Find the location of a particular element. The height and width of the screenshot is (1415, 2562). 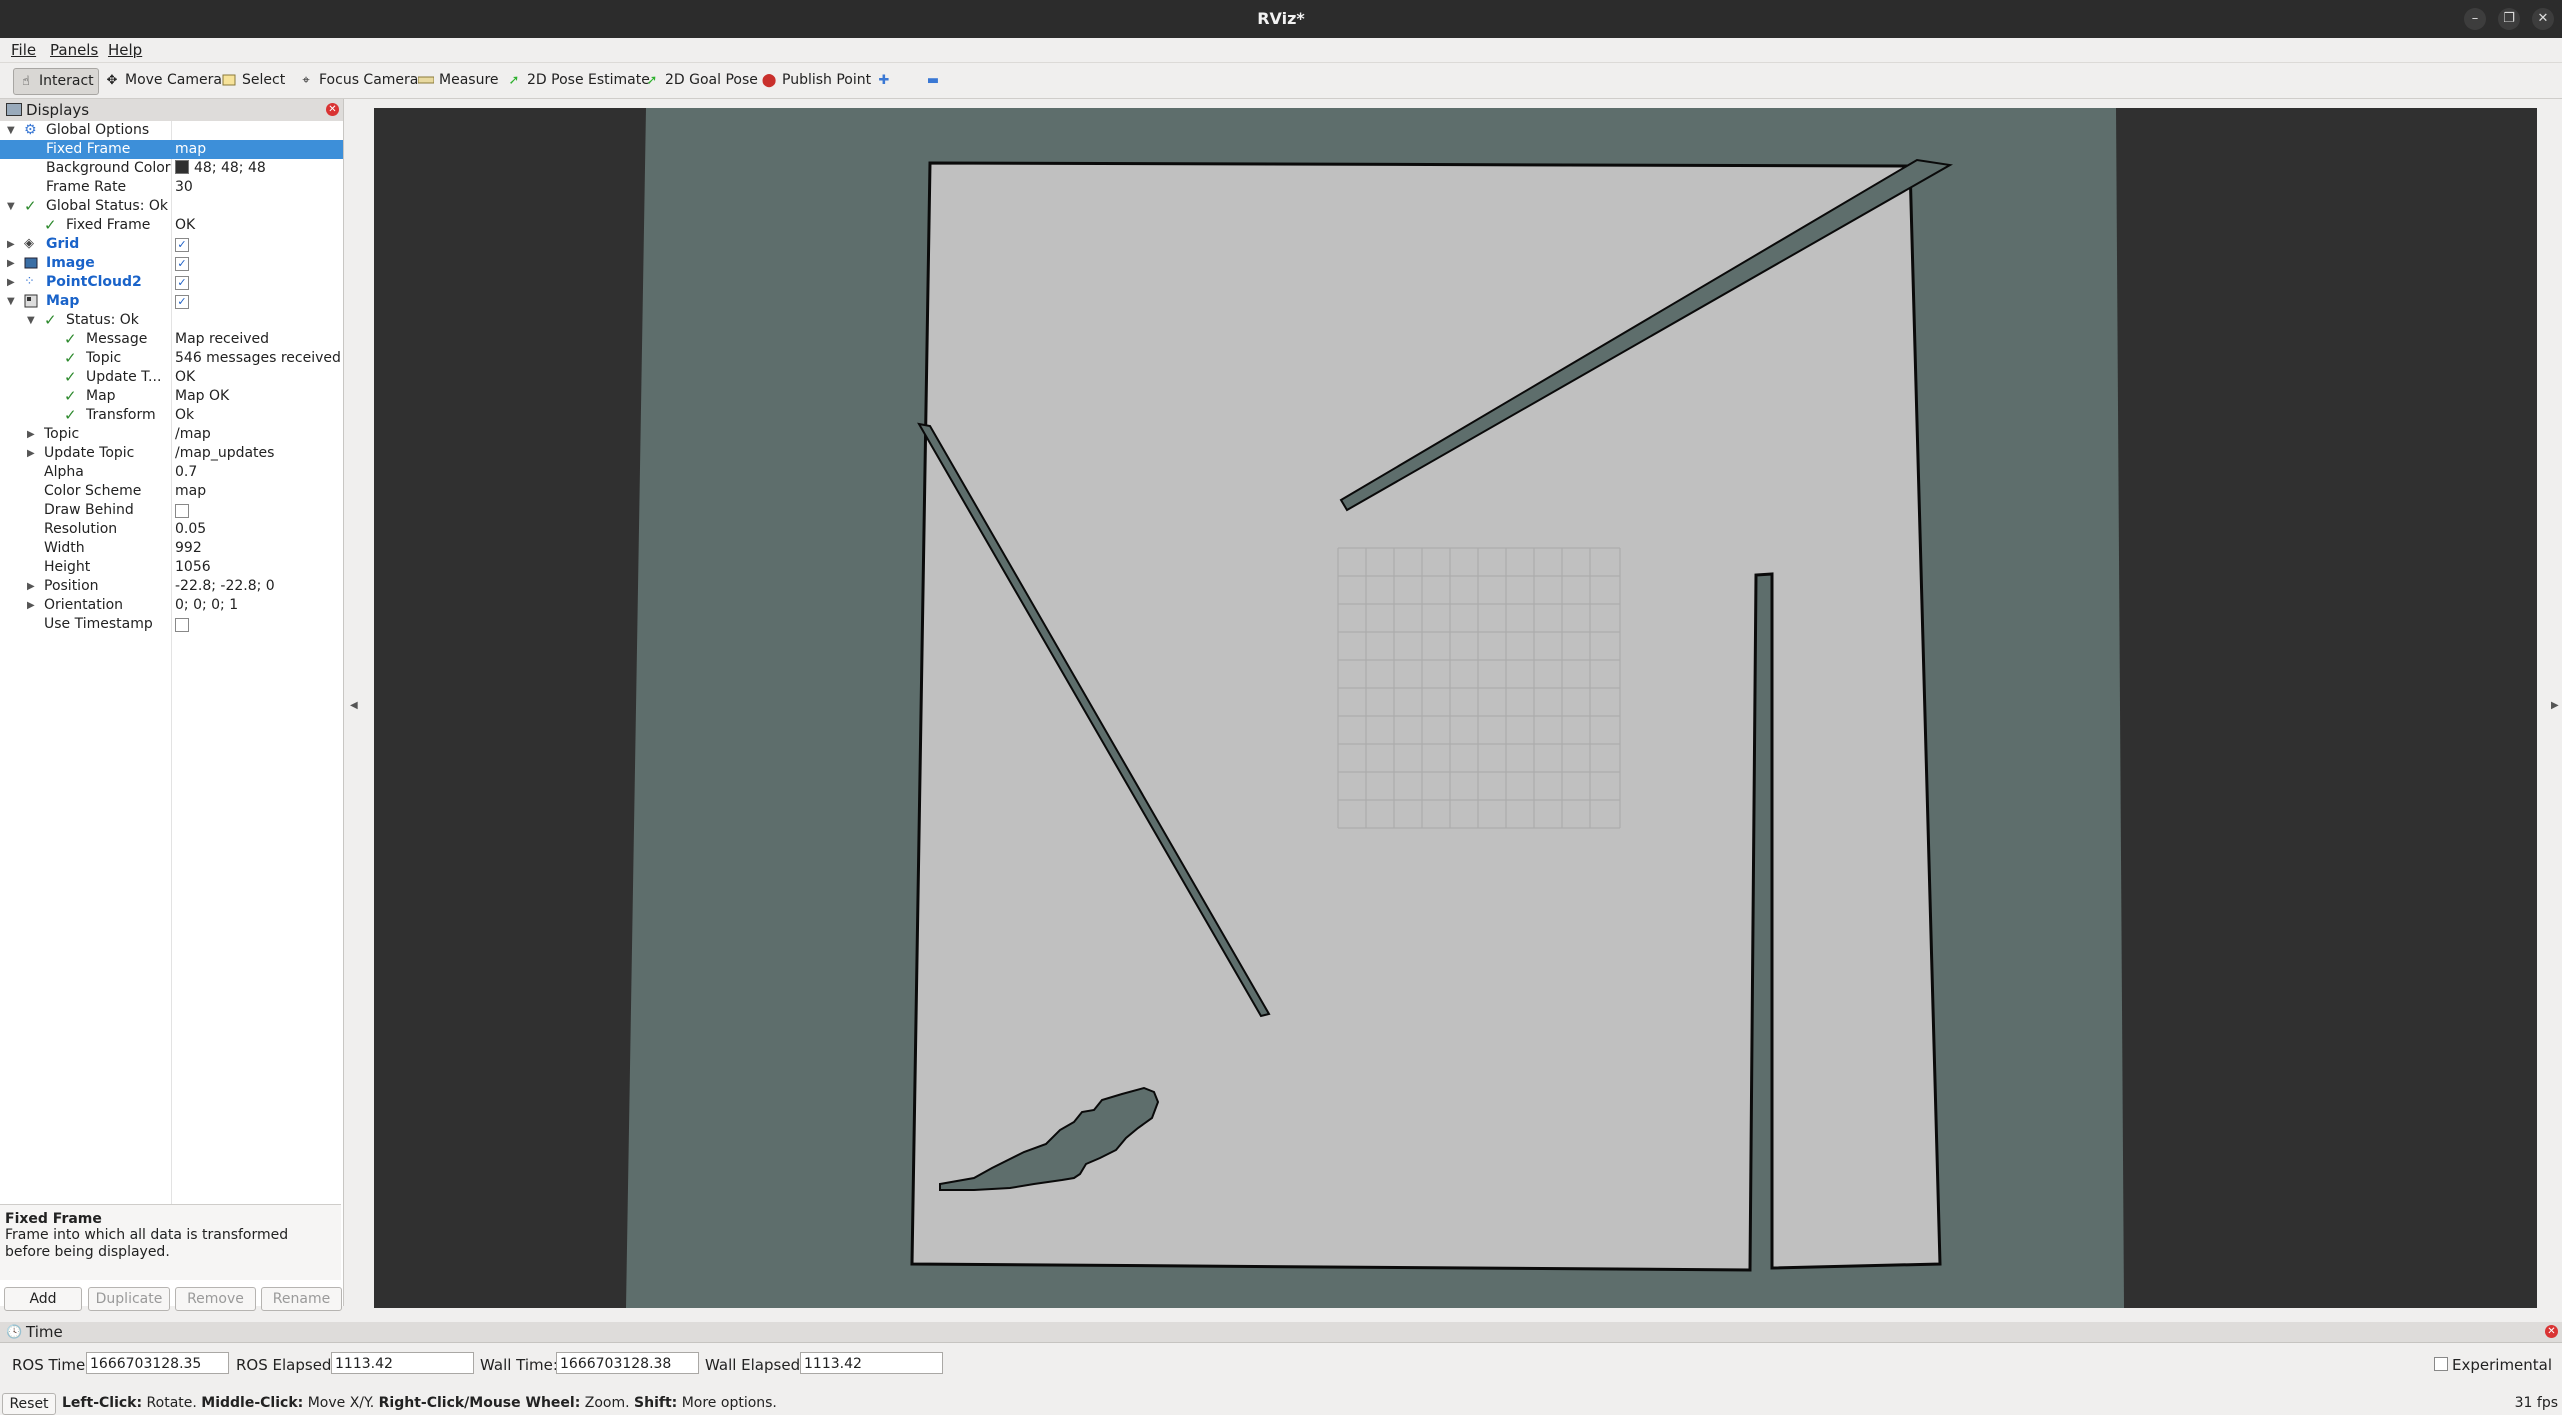

tree-row-grid: ▶ ◈ Grid ✓ is located at coordinates (171, 244).